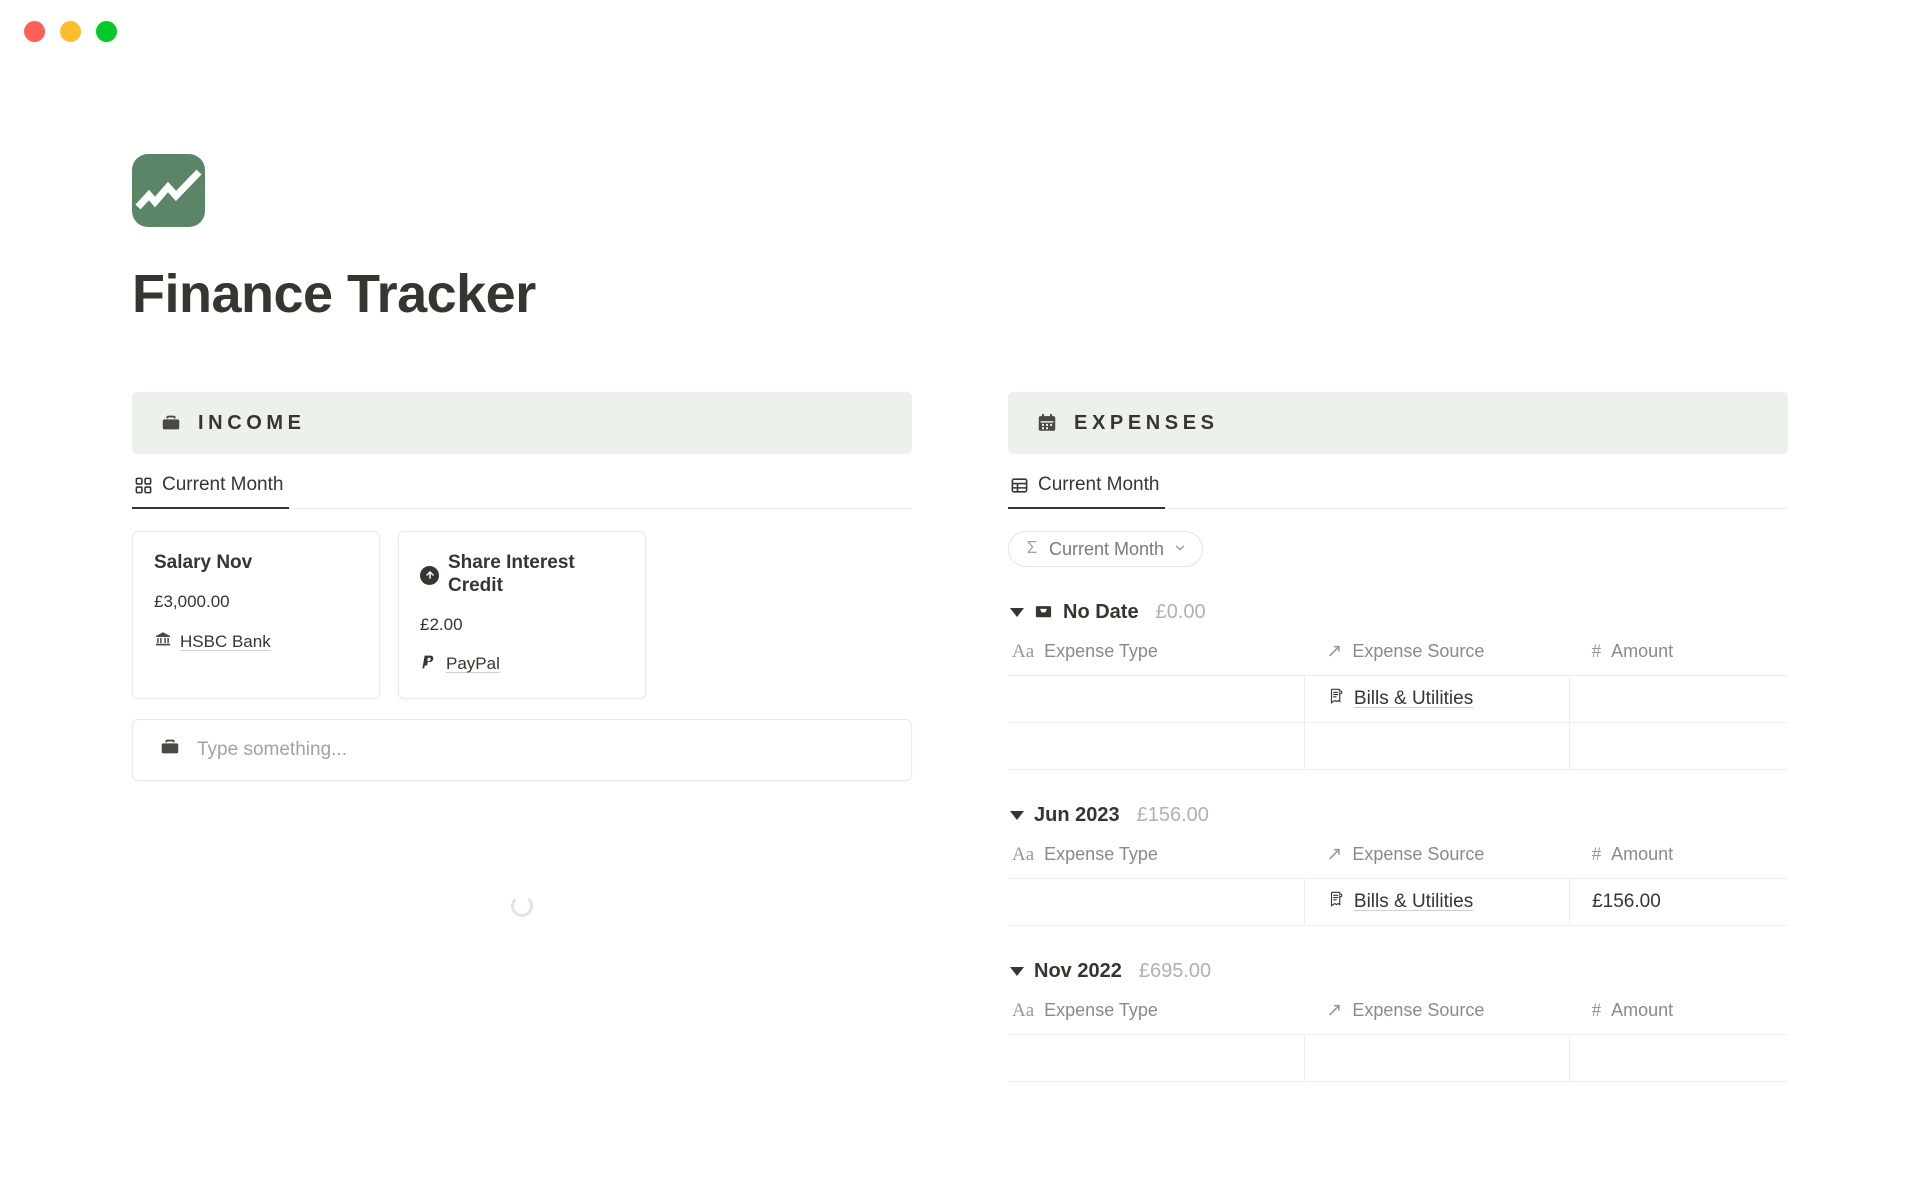 The height and width of the screenshot is (1200, 1920). I want to click on income-tabs: Current Month, so click(522, 492).